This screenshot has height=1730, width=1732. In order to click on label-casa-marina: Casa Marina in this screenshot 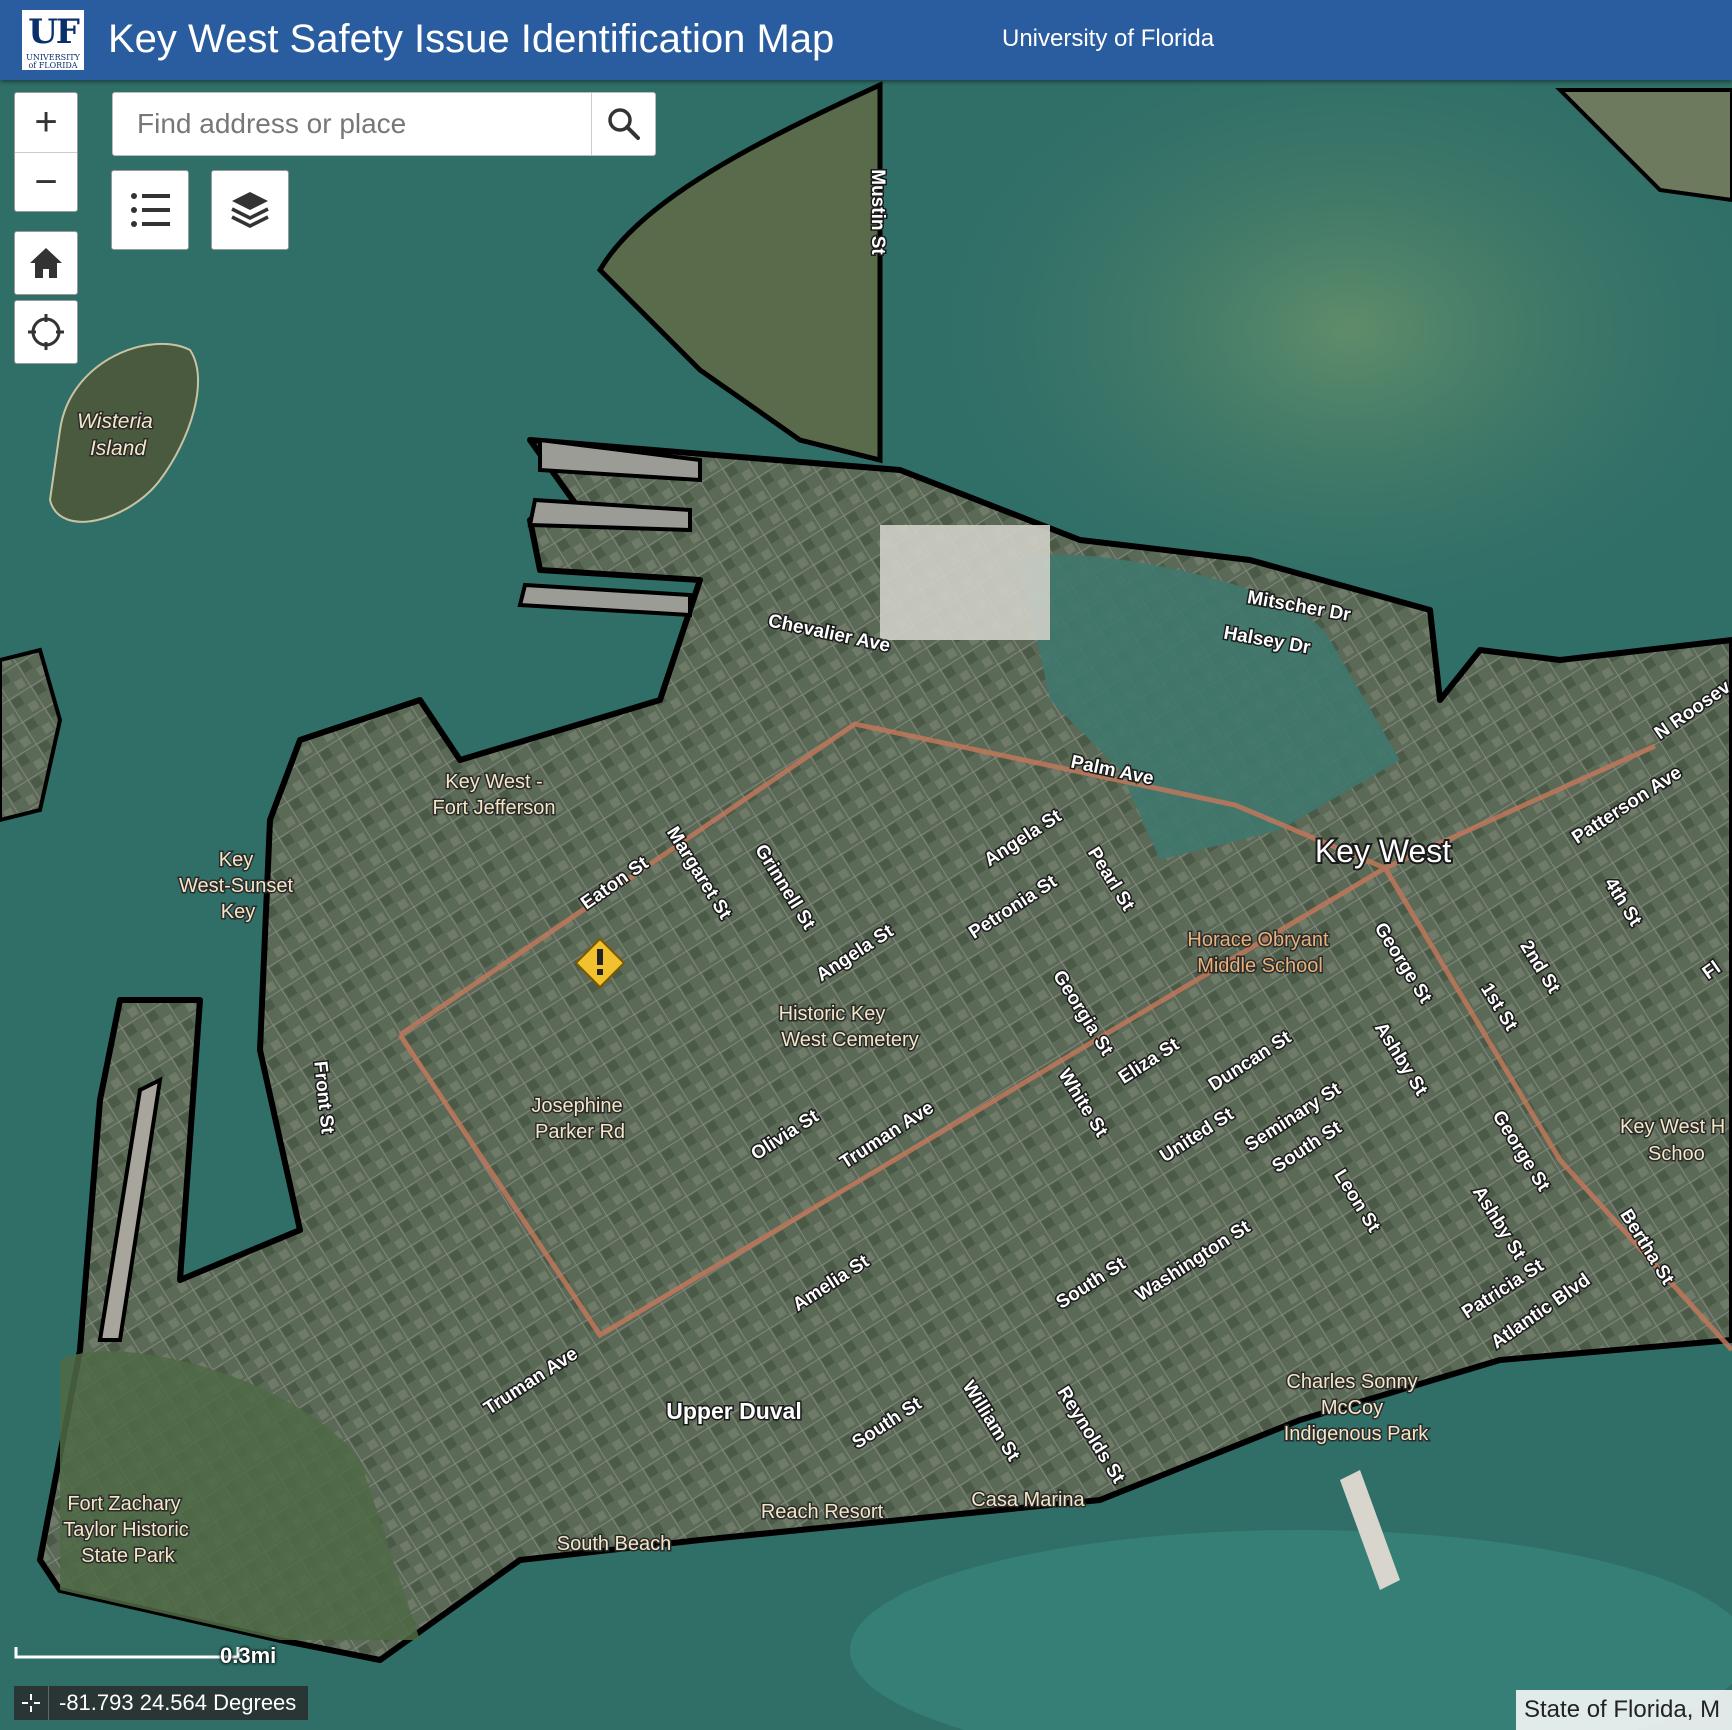, I will do `click(1028, 1500)`.